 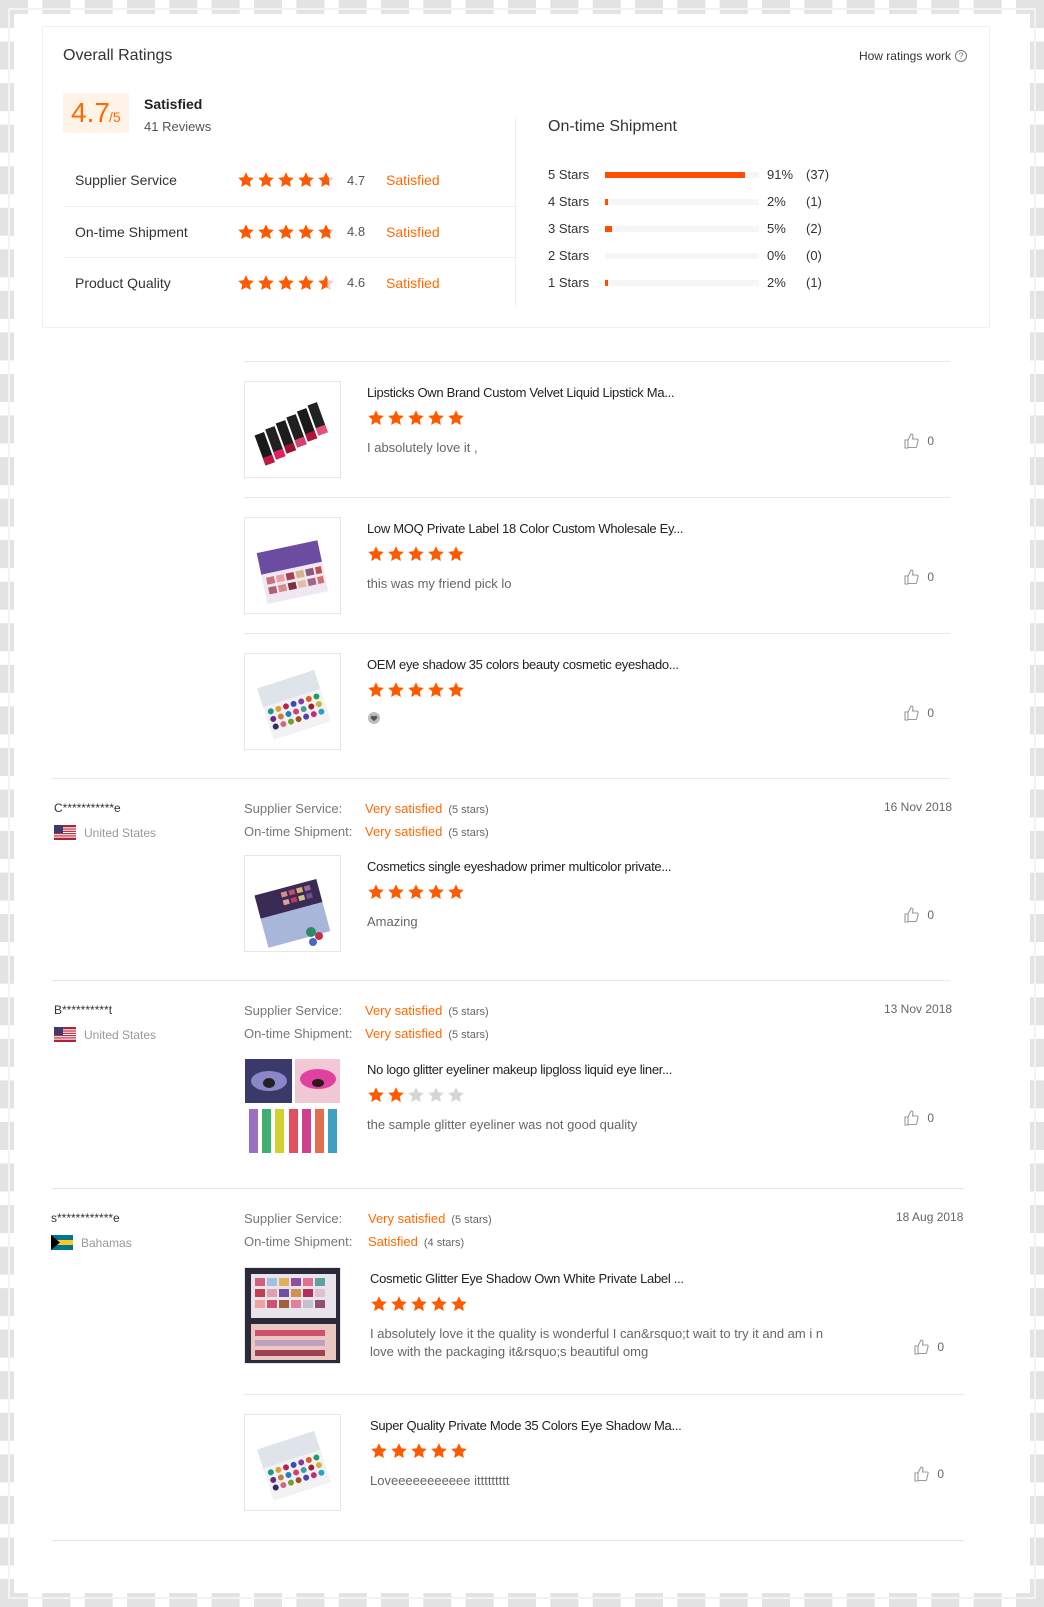 I want to click on dist-label: 5 Stars, so click(x=569, y=174).